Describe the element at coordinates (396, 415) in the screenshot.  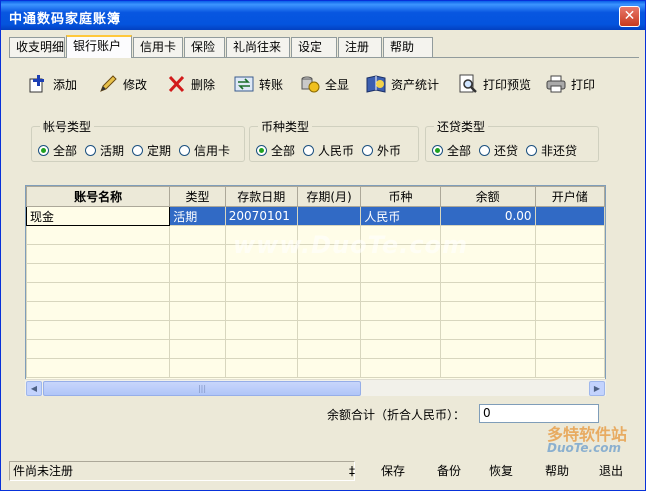
I see `total-balance-label: 余额合计（折合人民币）：` at that location.